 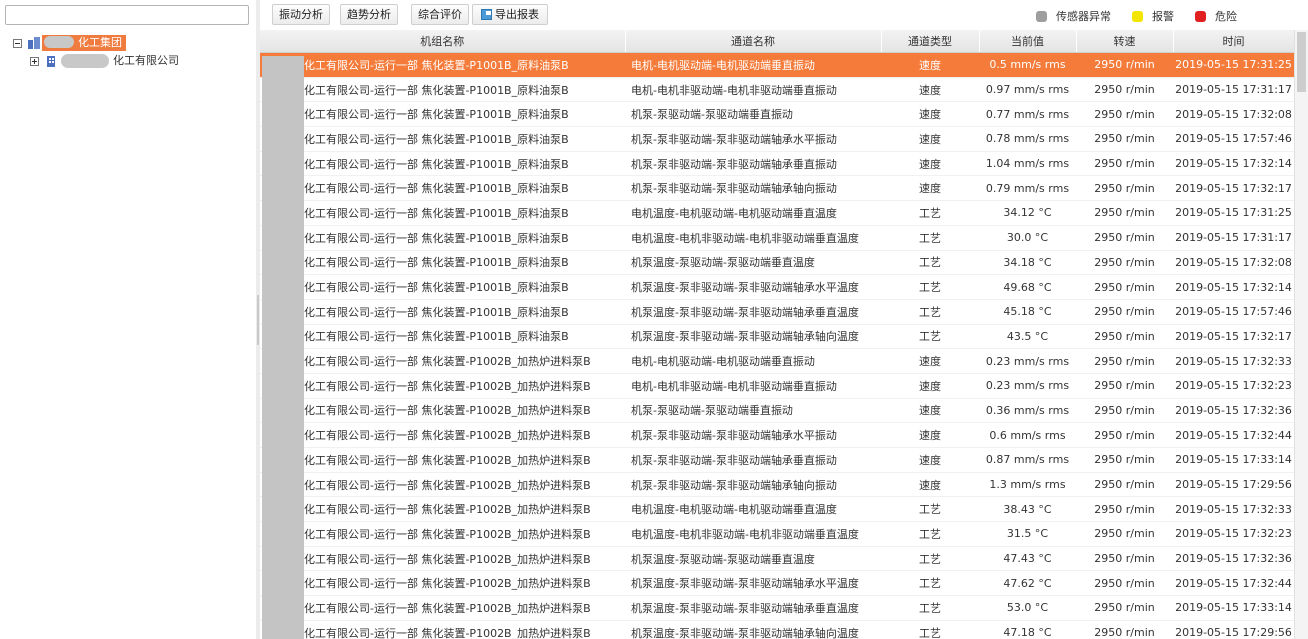 I want to click on column-header-channel: 通道名称, so click(x=753, y=41).